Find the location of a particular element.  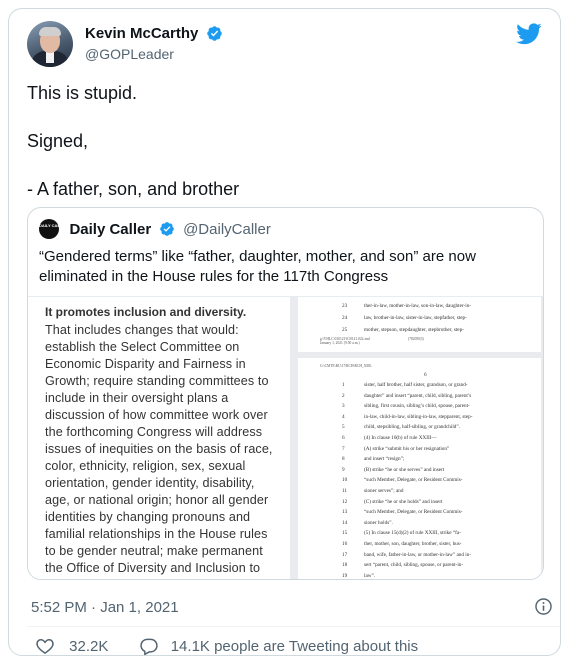

author-handle: @GOPLeader is located at coordinates (154, 54).